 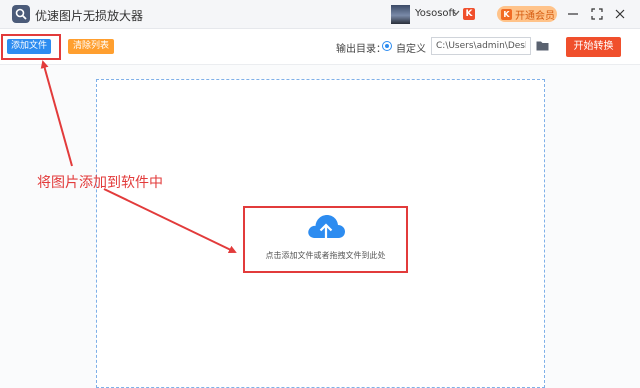 I want to click on annotation-text: 将图片添加到软件中, so click(x=100, y=183).